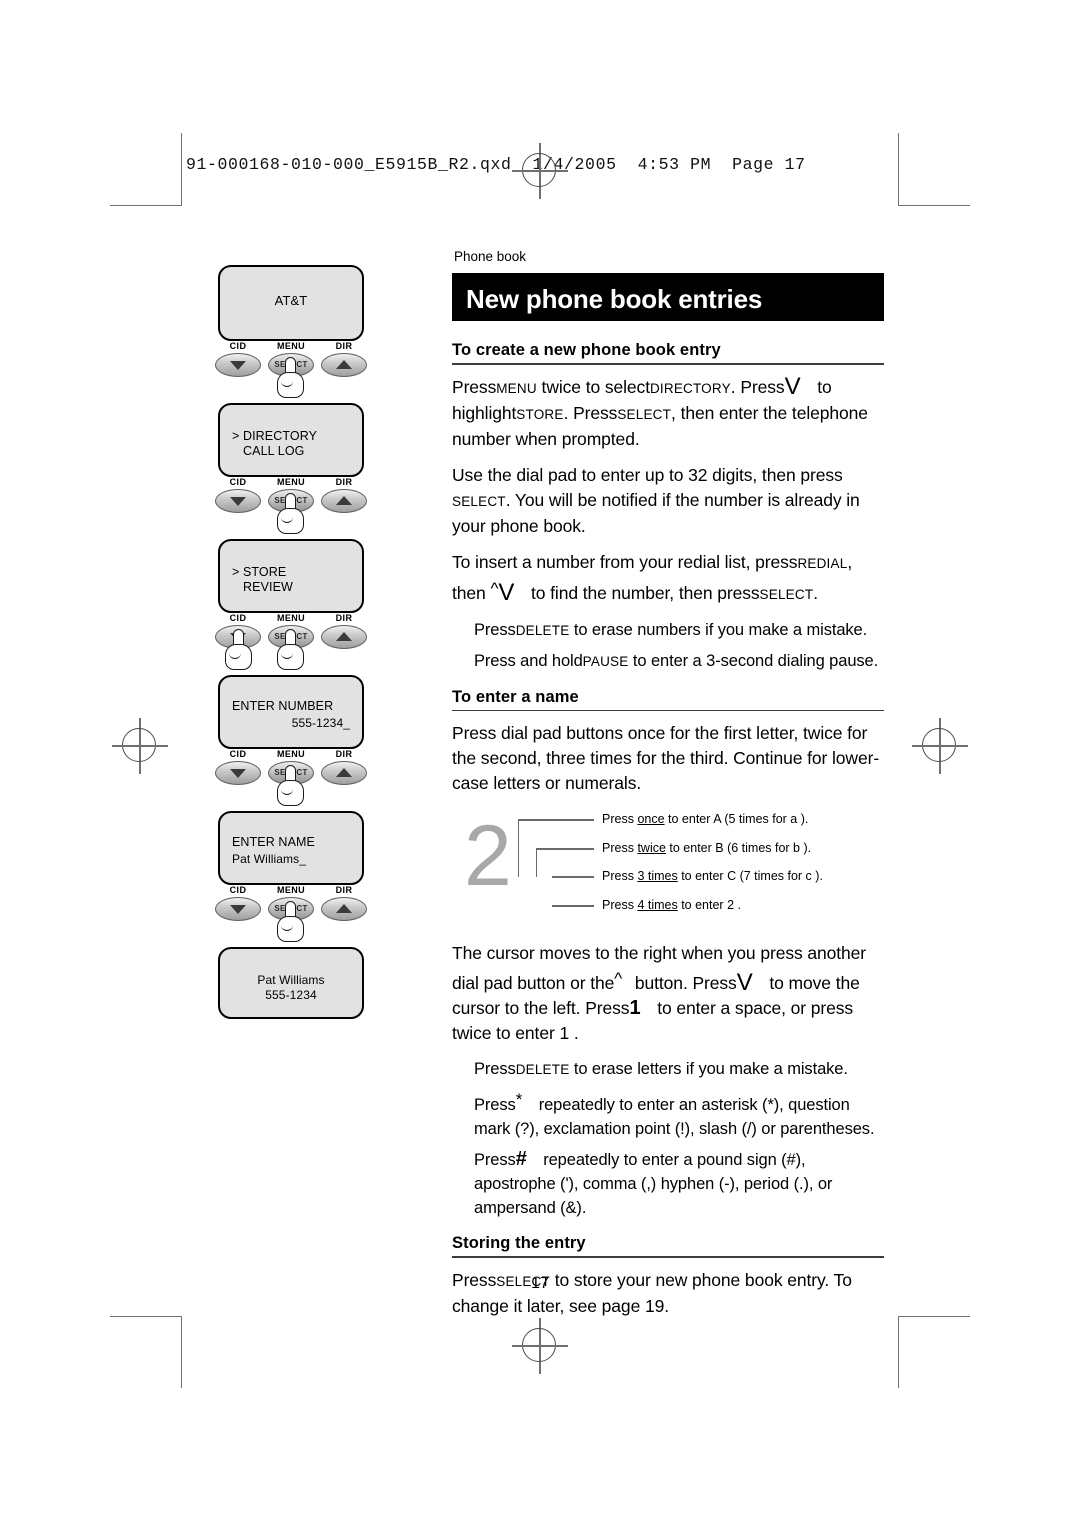 The width and height of the screenshot is (1080, 1528). What do you see at coordinates (283, 706) in the screenshot?
I see `panel-enter-number-line1: ENTER NUMBER` at bounding box center [283, 706].